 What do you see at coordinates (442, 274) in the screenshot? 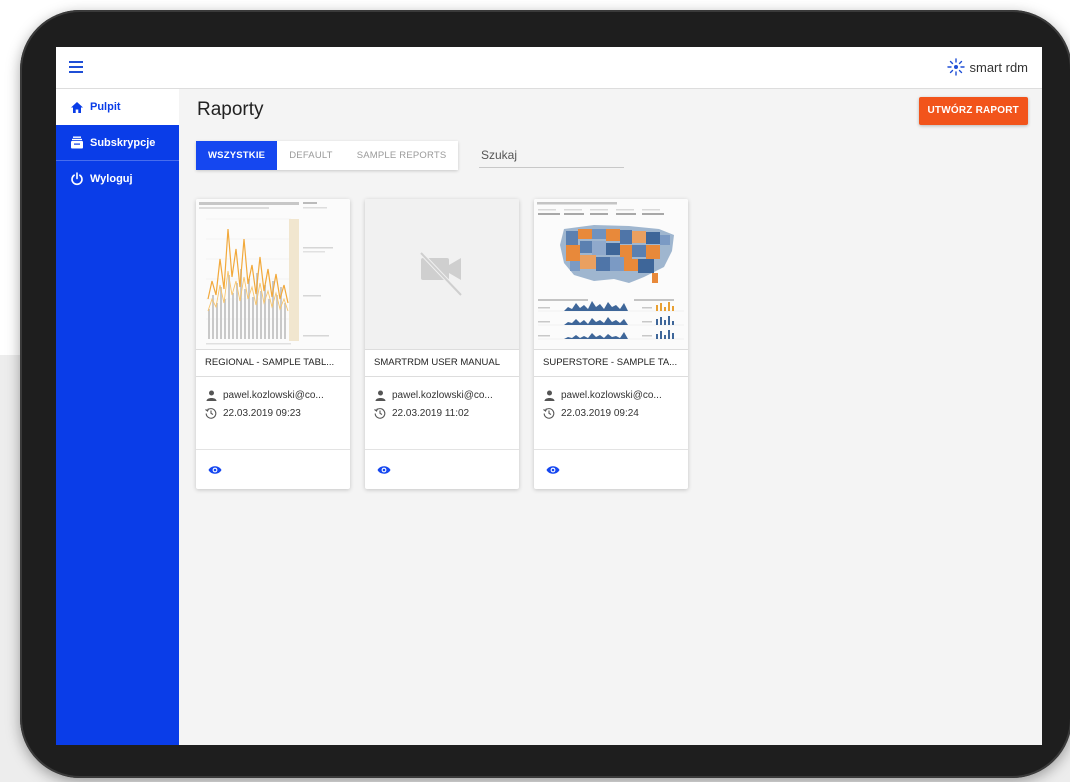
I see `no-video-thumbnail` at bounding box center [442, 274].